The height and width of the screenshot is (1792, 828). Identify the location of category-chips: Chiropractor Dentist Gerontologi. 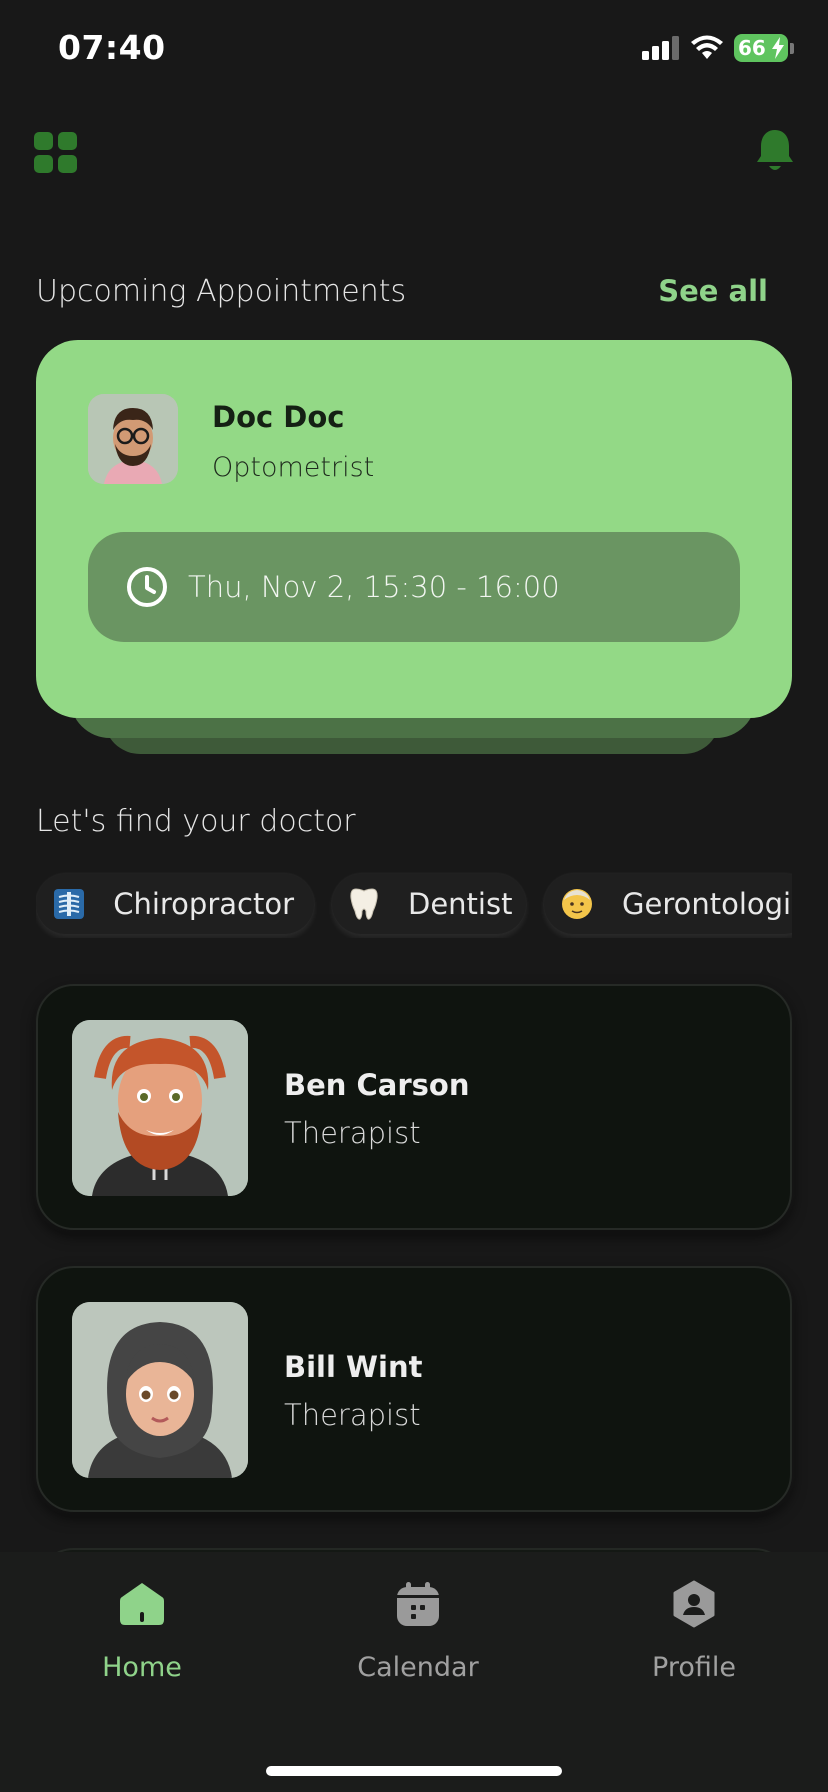
(414, 905).